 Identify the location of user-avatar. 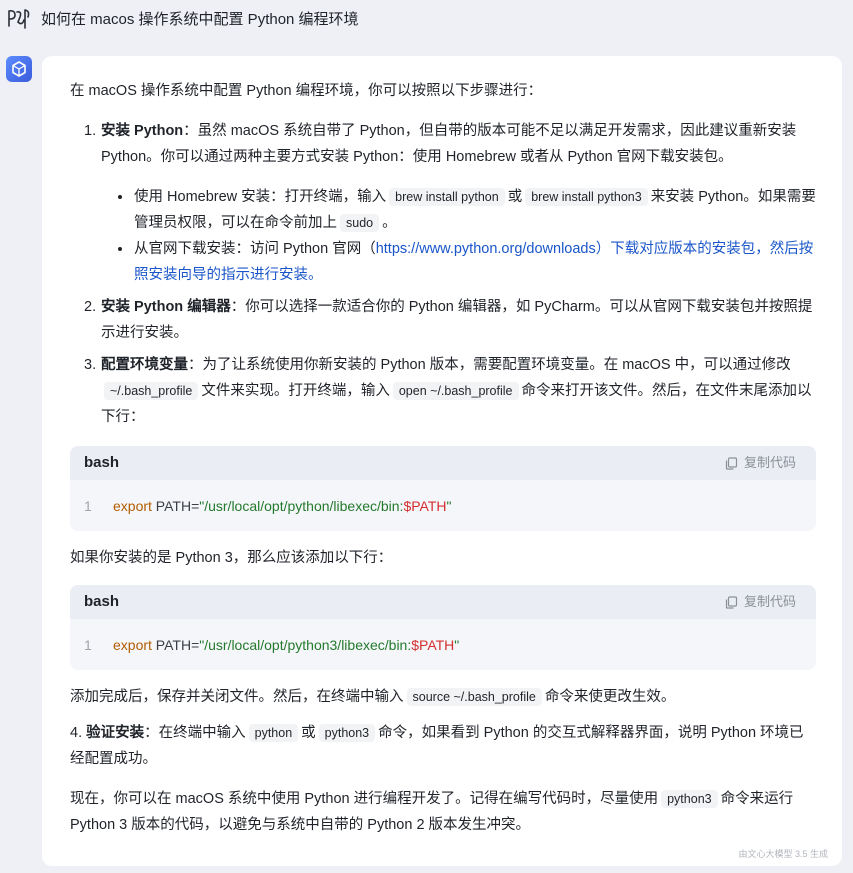
(19, 19).